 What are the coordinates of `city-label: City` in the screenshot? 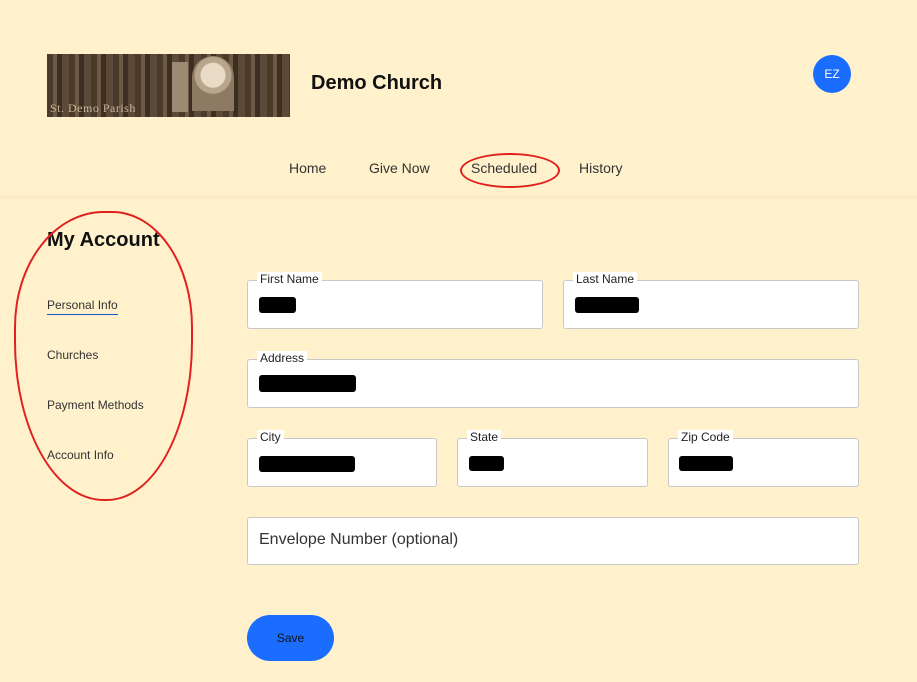 It's located at (270, 437).